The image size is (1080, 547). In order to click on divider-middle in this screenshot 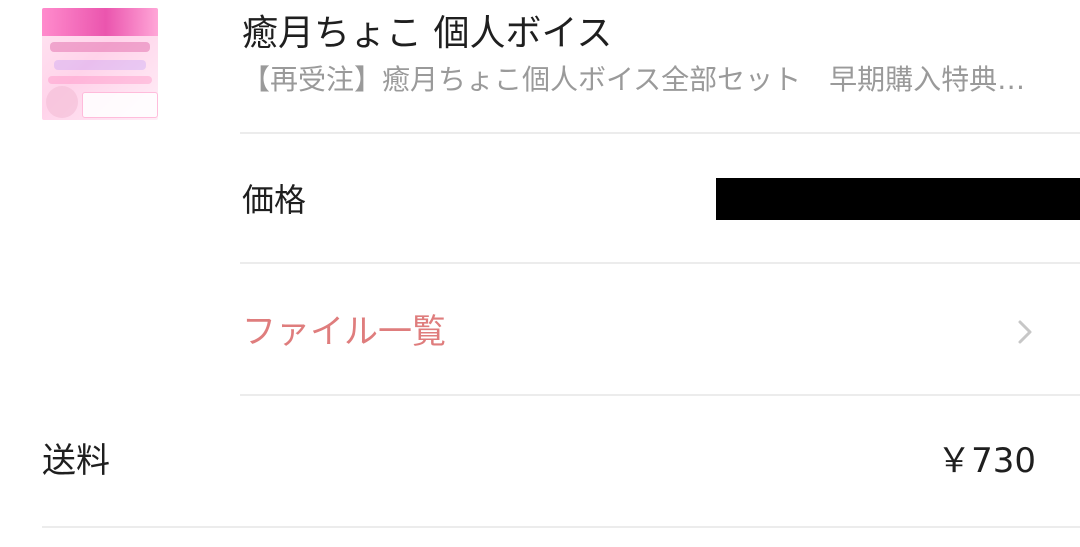, I will do `click(660, 263)`.